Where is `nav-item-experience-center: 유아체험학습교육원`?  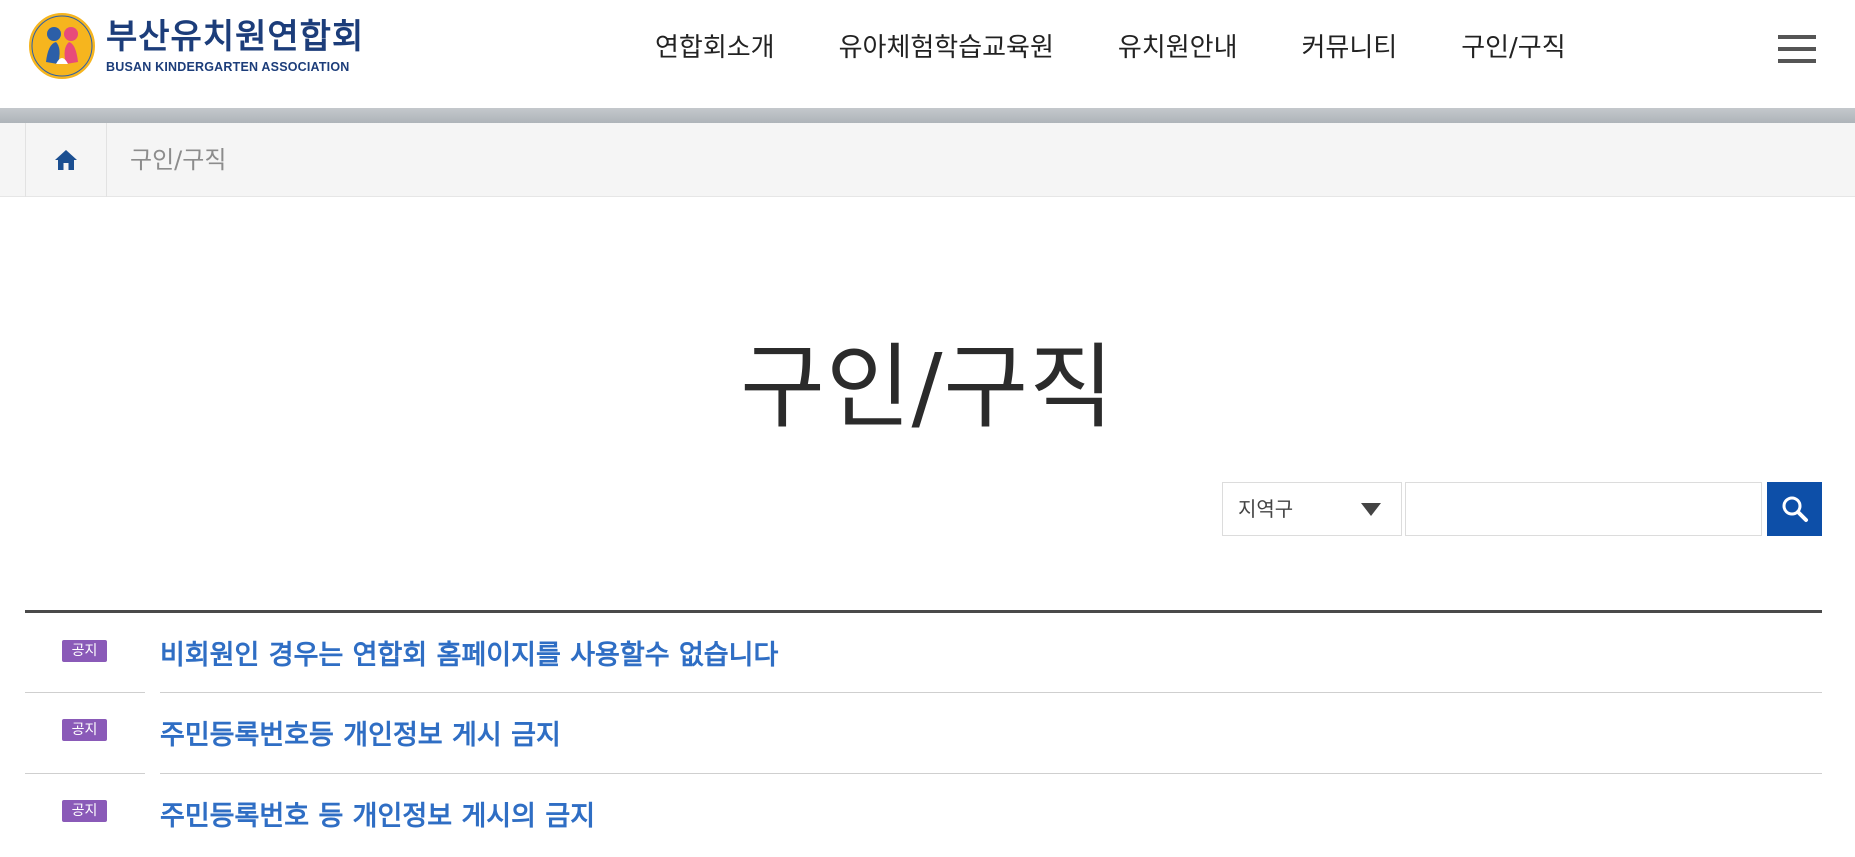
nav-item-experience-center: 유아체험학습교육원 is located at coordinates (946, 48).